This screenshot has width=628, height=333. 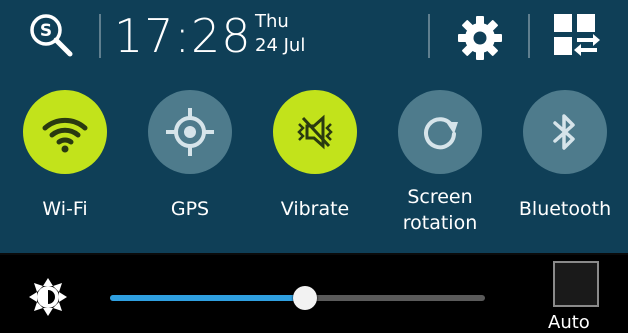 I want to click on auto-brightness-checkbox, so click(x=576, y=284).